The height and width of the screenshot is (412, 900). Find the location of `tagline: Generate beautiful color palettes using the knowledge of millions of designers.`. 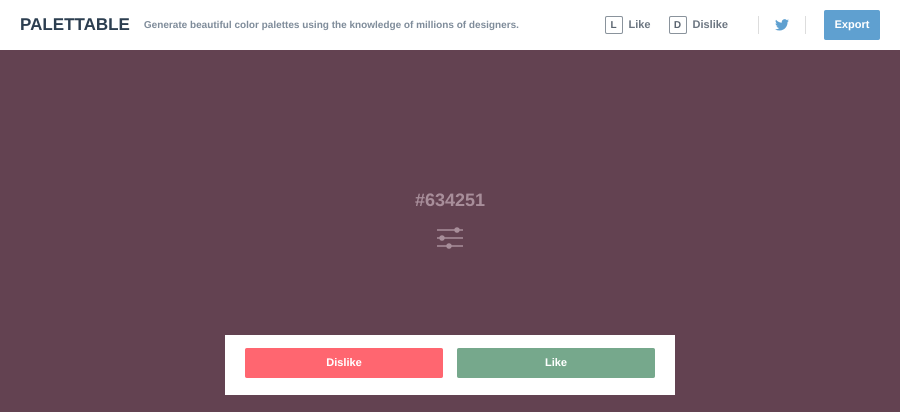

tagline: Generate beautiful color palettes using the knowledge of millions of designers. is located at coordinates (331, 25).